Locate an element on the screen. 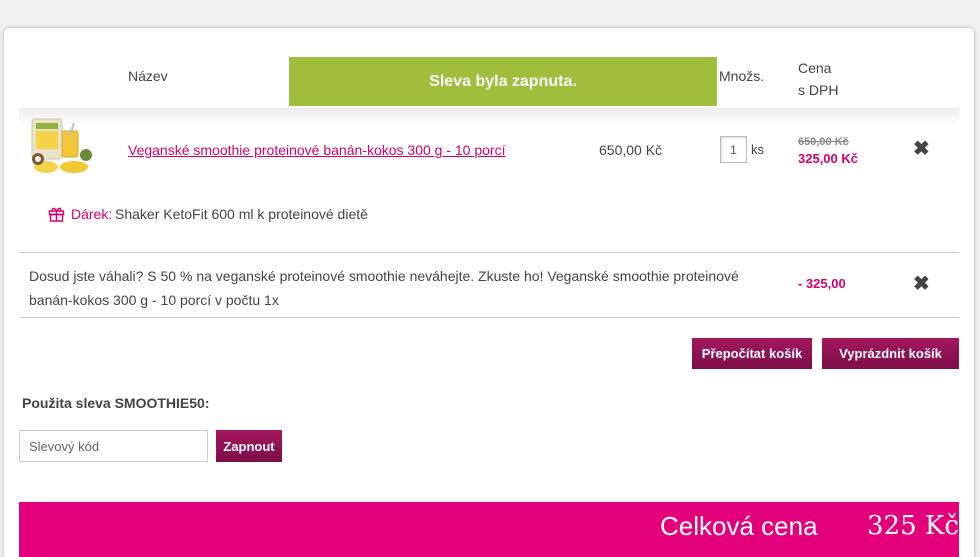 This screenshot has width=980, height=557. gift-label: Dárek: is located at coordinates (92, 214).